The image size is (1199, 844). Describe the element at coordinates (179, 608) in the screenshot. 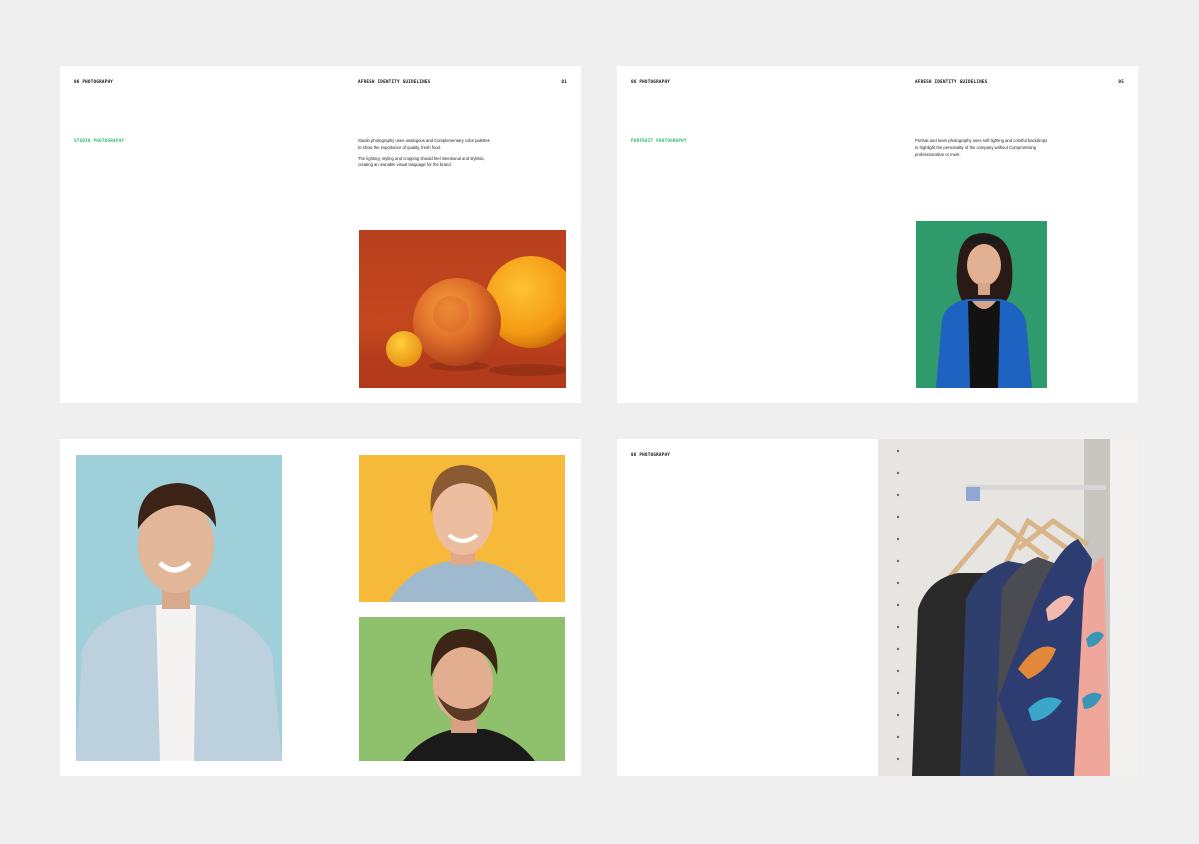

I see `man-portrait-blue-photo` at that location.